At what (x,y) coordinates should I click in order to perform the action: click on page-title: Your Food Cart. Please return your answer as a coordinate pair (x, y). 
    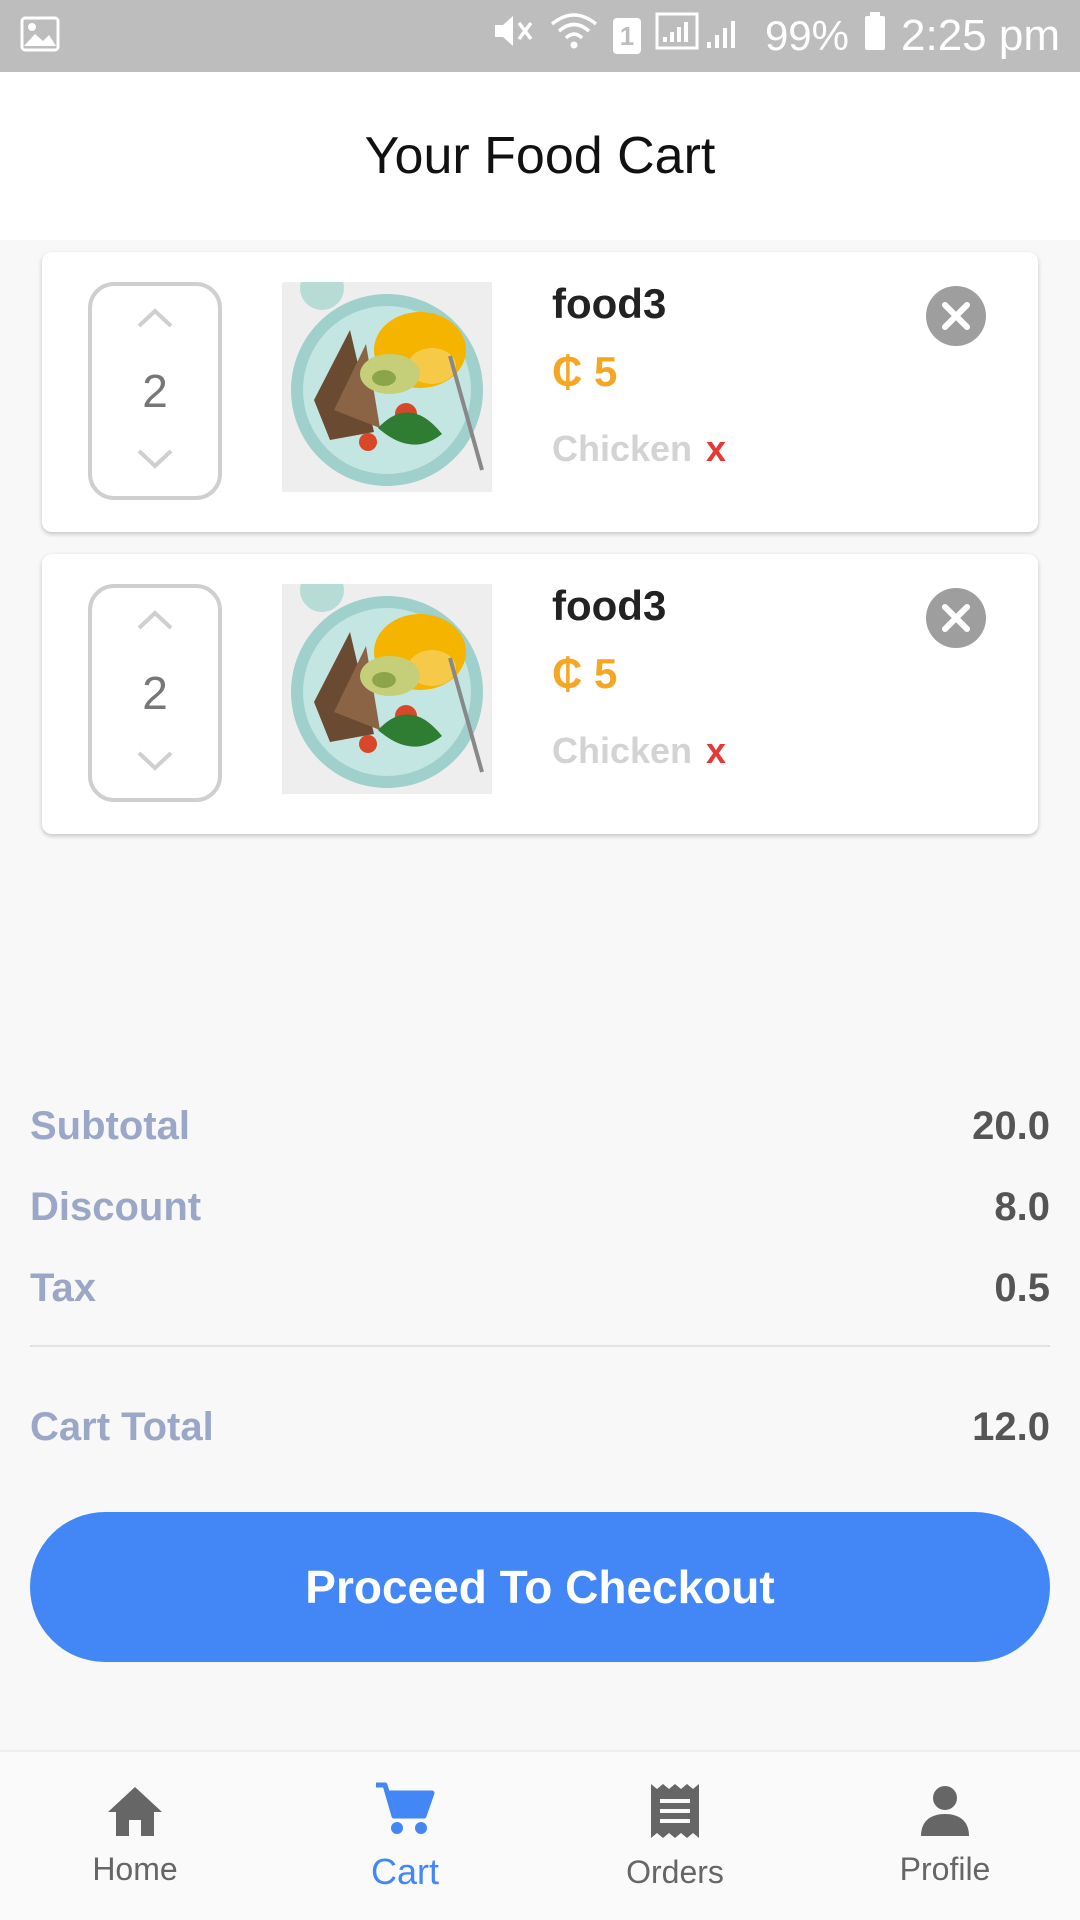
    Looking at the image, I should click on (540, 156).